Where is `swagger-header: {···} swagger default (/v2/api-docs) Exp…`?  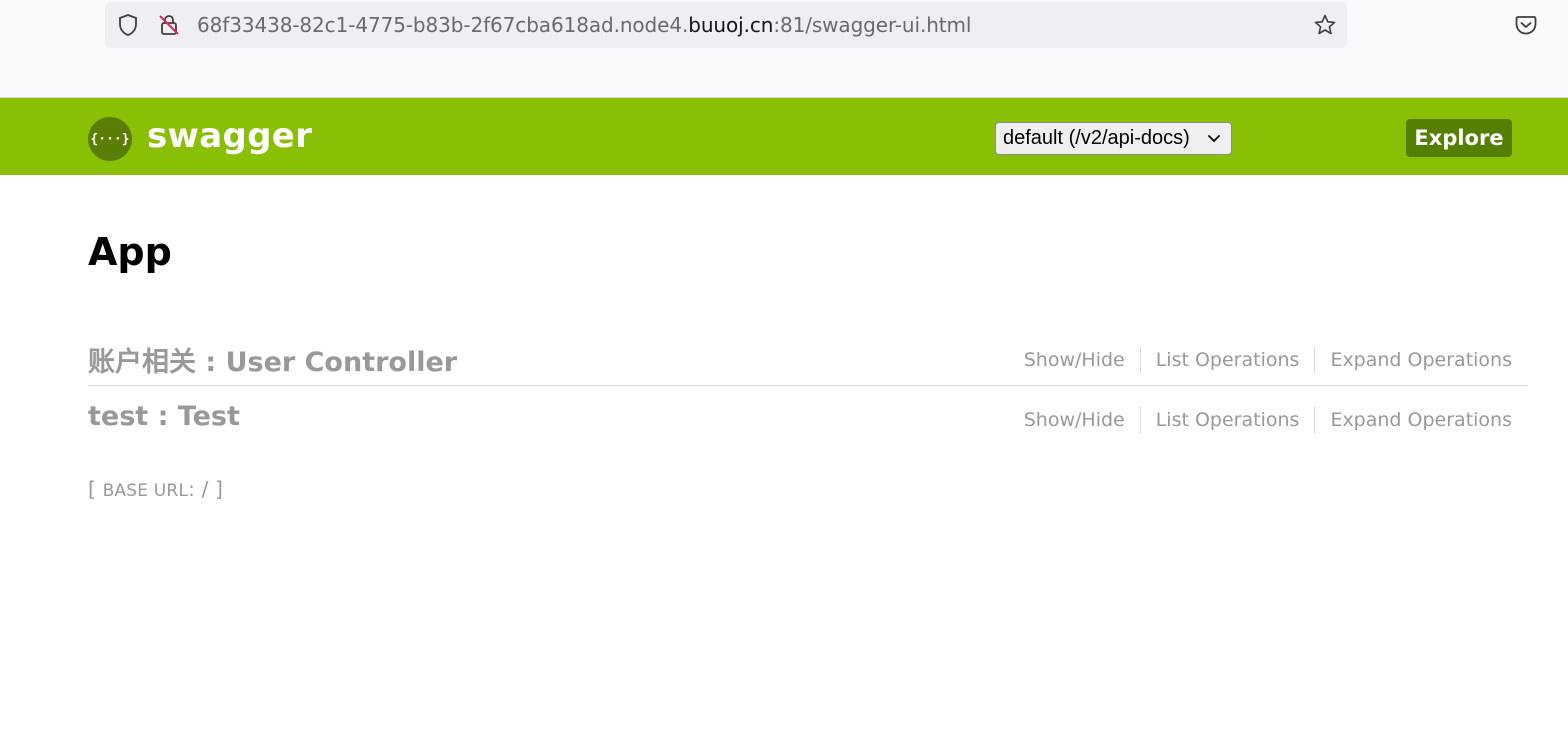
swagger-header: {···} swagger default (/v2/api-docs) Exp… is located at coordinates (784, 136).